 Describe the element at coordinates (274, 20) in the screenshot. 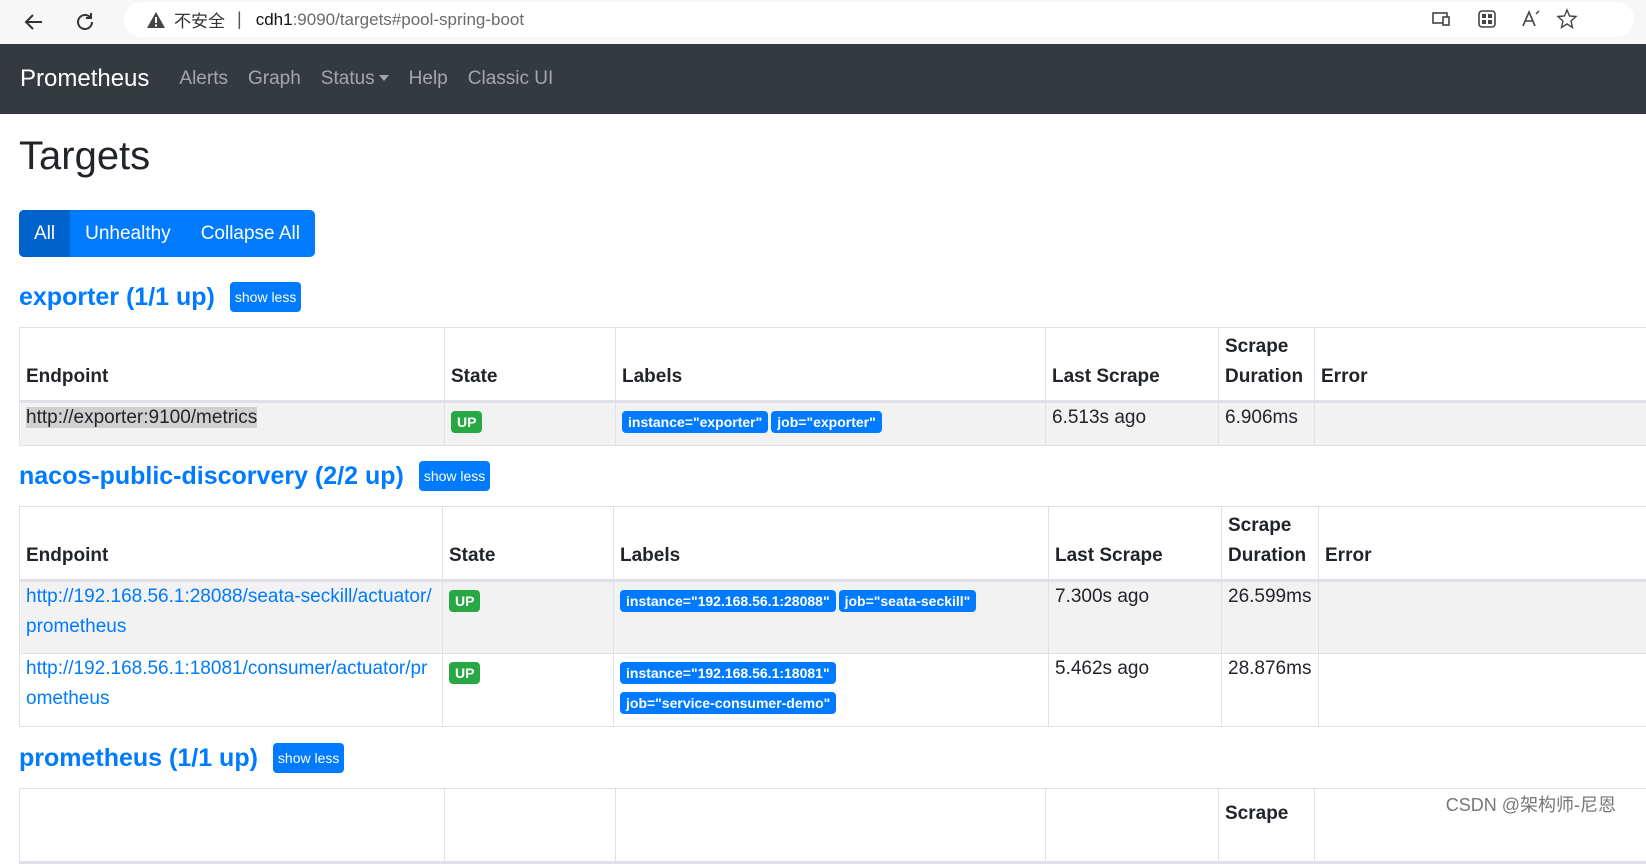

I see `url-host: cdh1` at that location.